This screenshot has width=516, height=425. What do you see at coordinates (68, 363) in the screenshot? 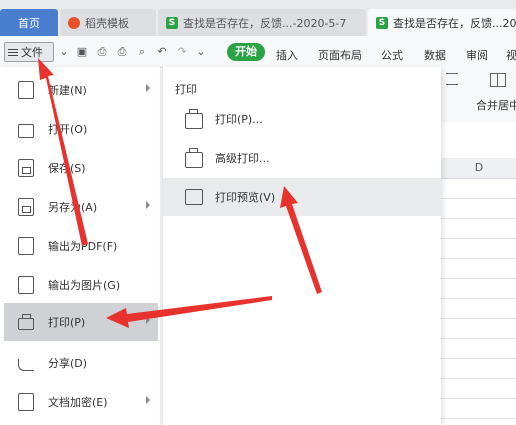
I see `file-menu-share-label: 分享(D)` at bounding box center [68, 363].